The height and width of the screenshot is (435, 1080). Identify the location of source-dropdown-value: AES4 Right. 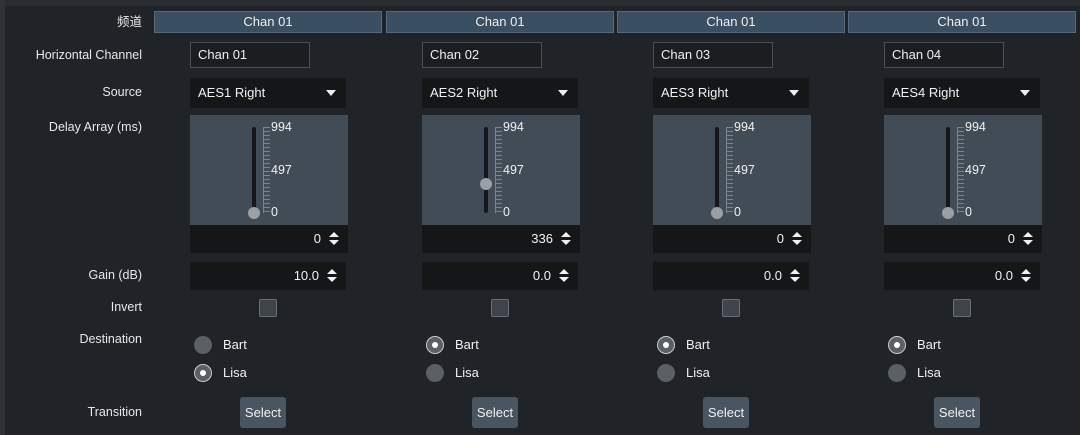
(926, 92).